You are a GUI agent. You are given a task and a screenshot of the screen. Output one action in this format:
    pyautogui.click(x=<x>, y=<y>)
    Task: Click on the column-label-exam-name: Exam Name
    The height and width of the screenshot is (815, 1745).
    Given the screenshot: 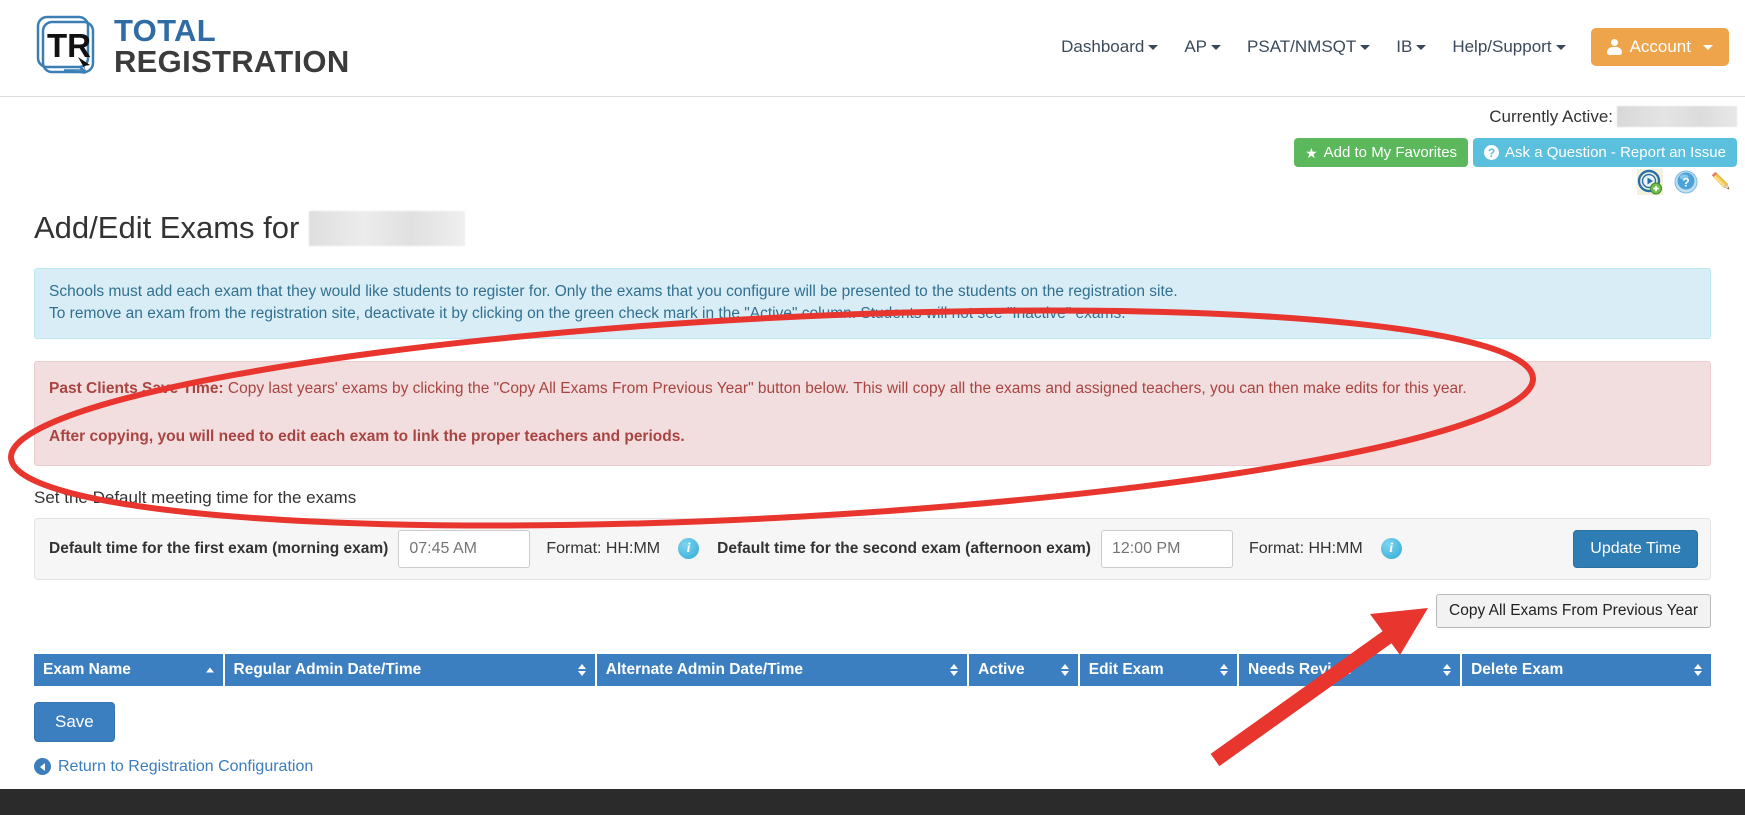 What is the action you would take?
    pyautogui.click(x=87, y=669)
    